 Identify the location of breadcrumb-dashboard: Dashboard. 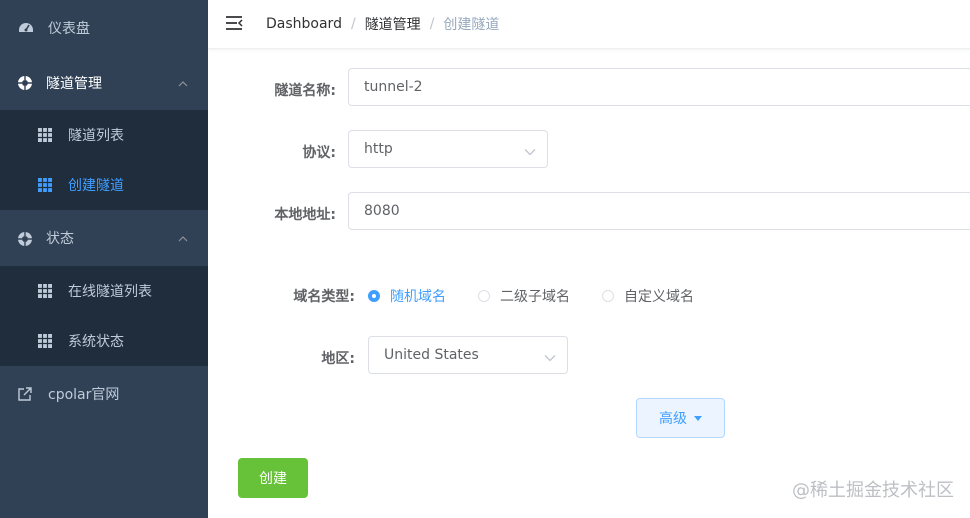
(304, 24).